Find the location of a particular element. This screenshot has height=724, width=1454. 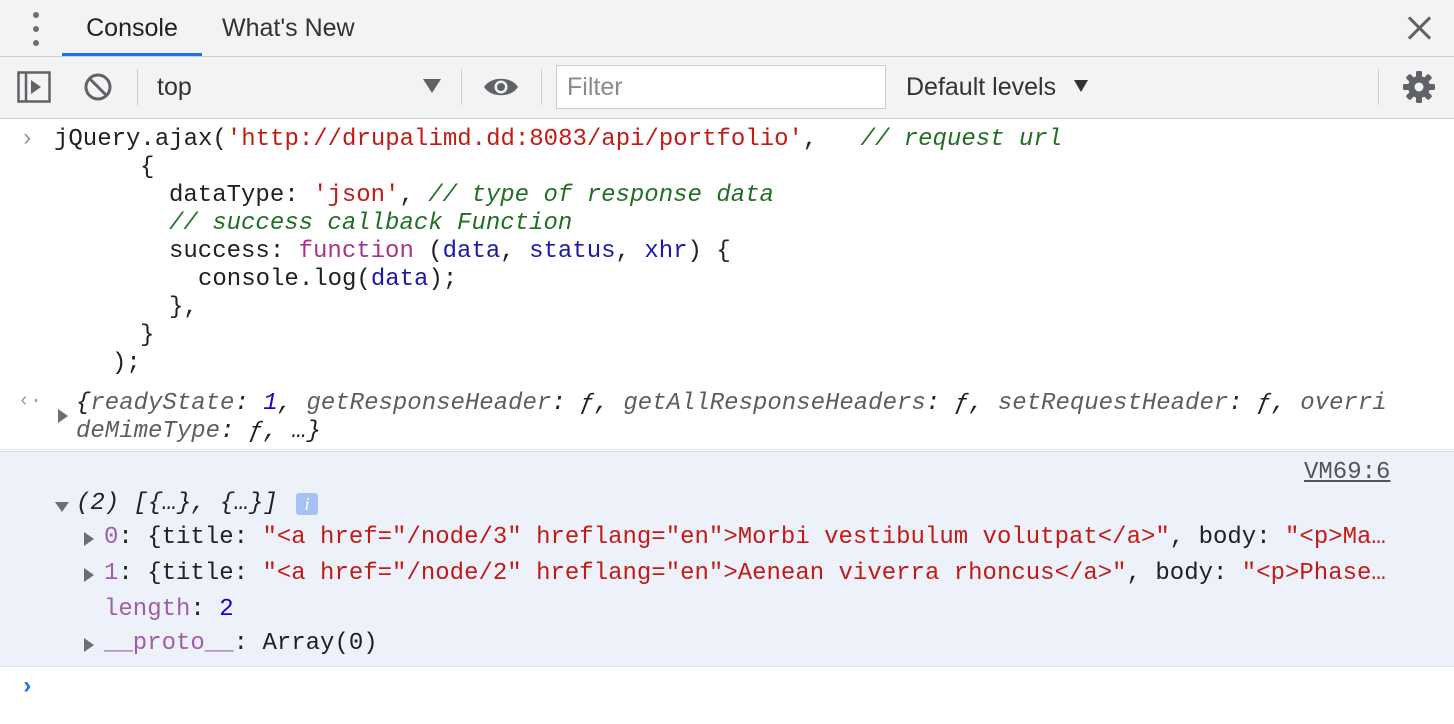

info-icon: i is located at coordinates (307, 504).